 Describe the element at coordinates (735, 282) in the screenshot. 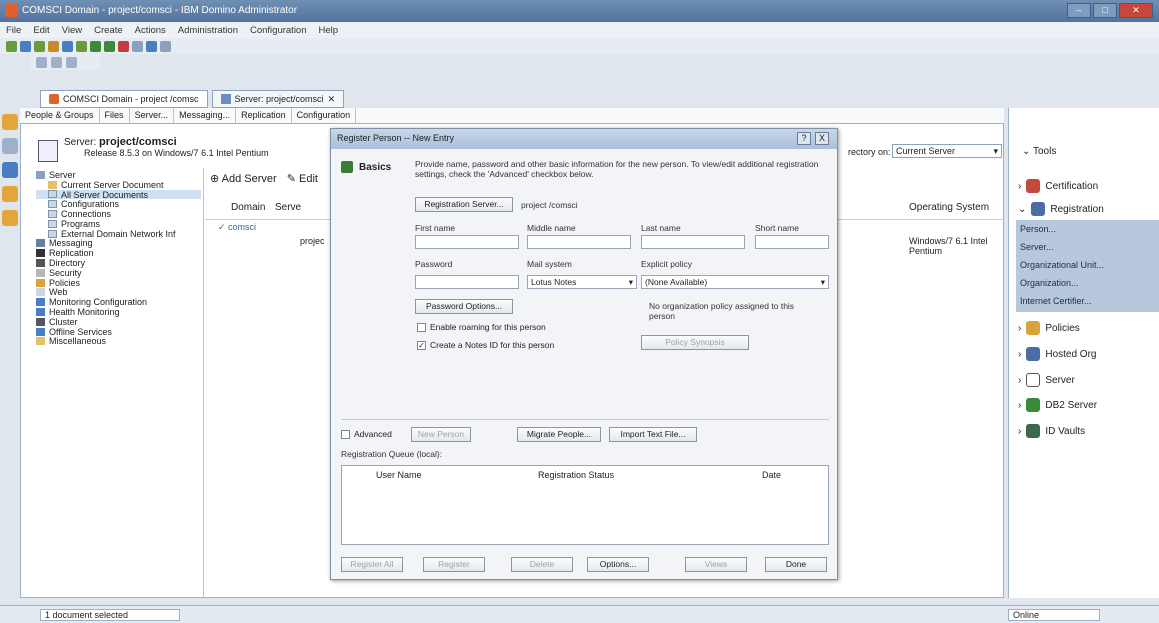

I see `explicit-policy-select: (None Available) ▾` at that location.